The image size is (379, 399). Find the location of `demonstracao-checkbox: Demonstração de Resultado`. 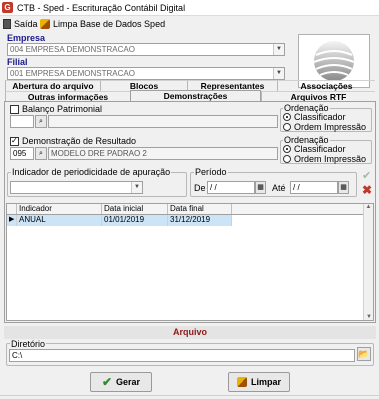

demonstracao-checkbox: Demonstração de Resultado is located at coordinates (73, 141).